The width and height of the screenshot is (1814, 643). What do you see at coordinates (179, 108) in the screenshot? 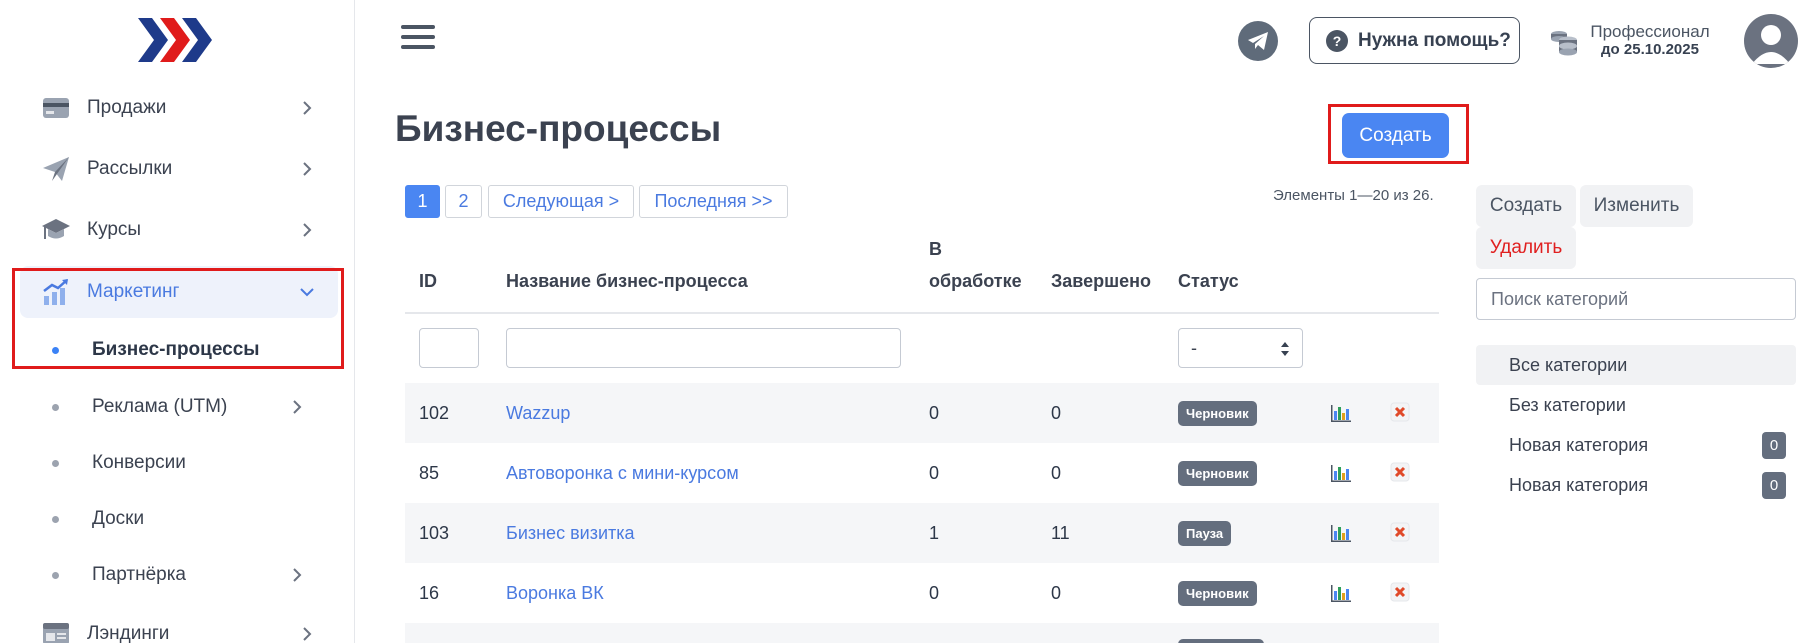
I see `sidebar-item-sales: Продажи` at bounding box center [179, 108].